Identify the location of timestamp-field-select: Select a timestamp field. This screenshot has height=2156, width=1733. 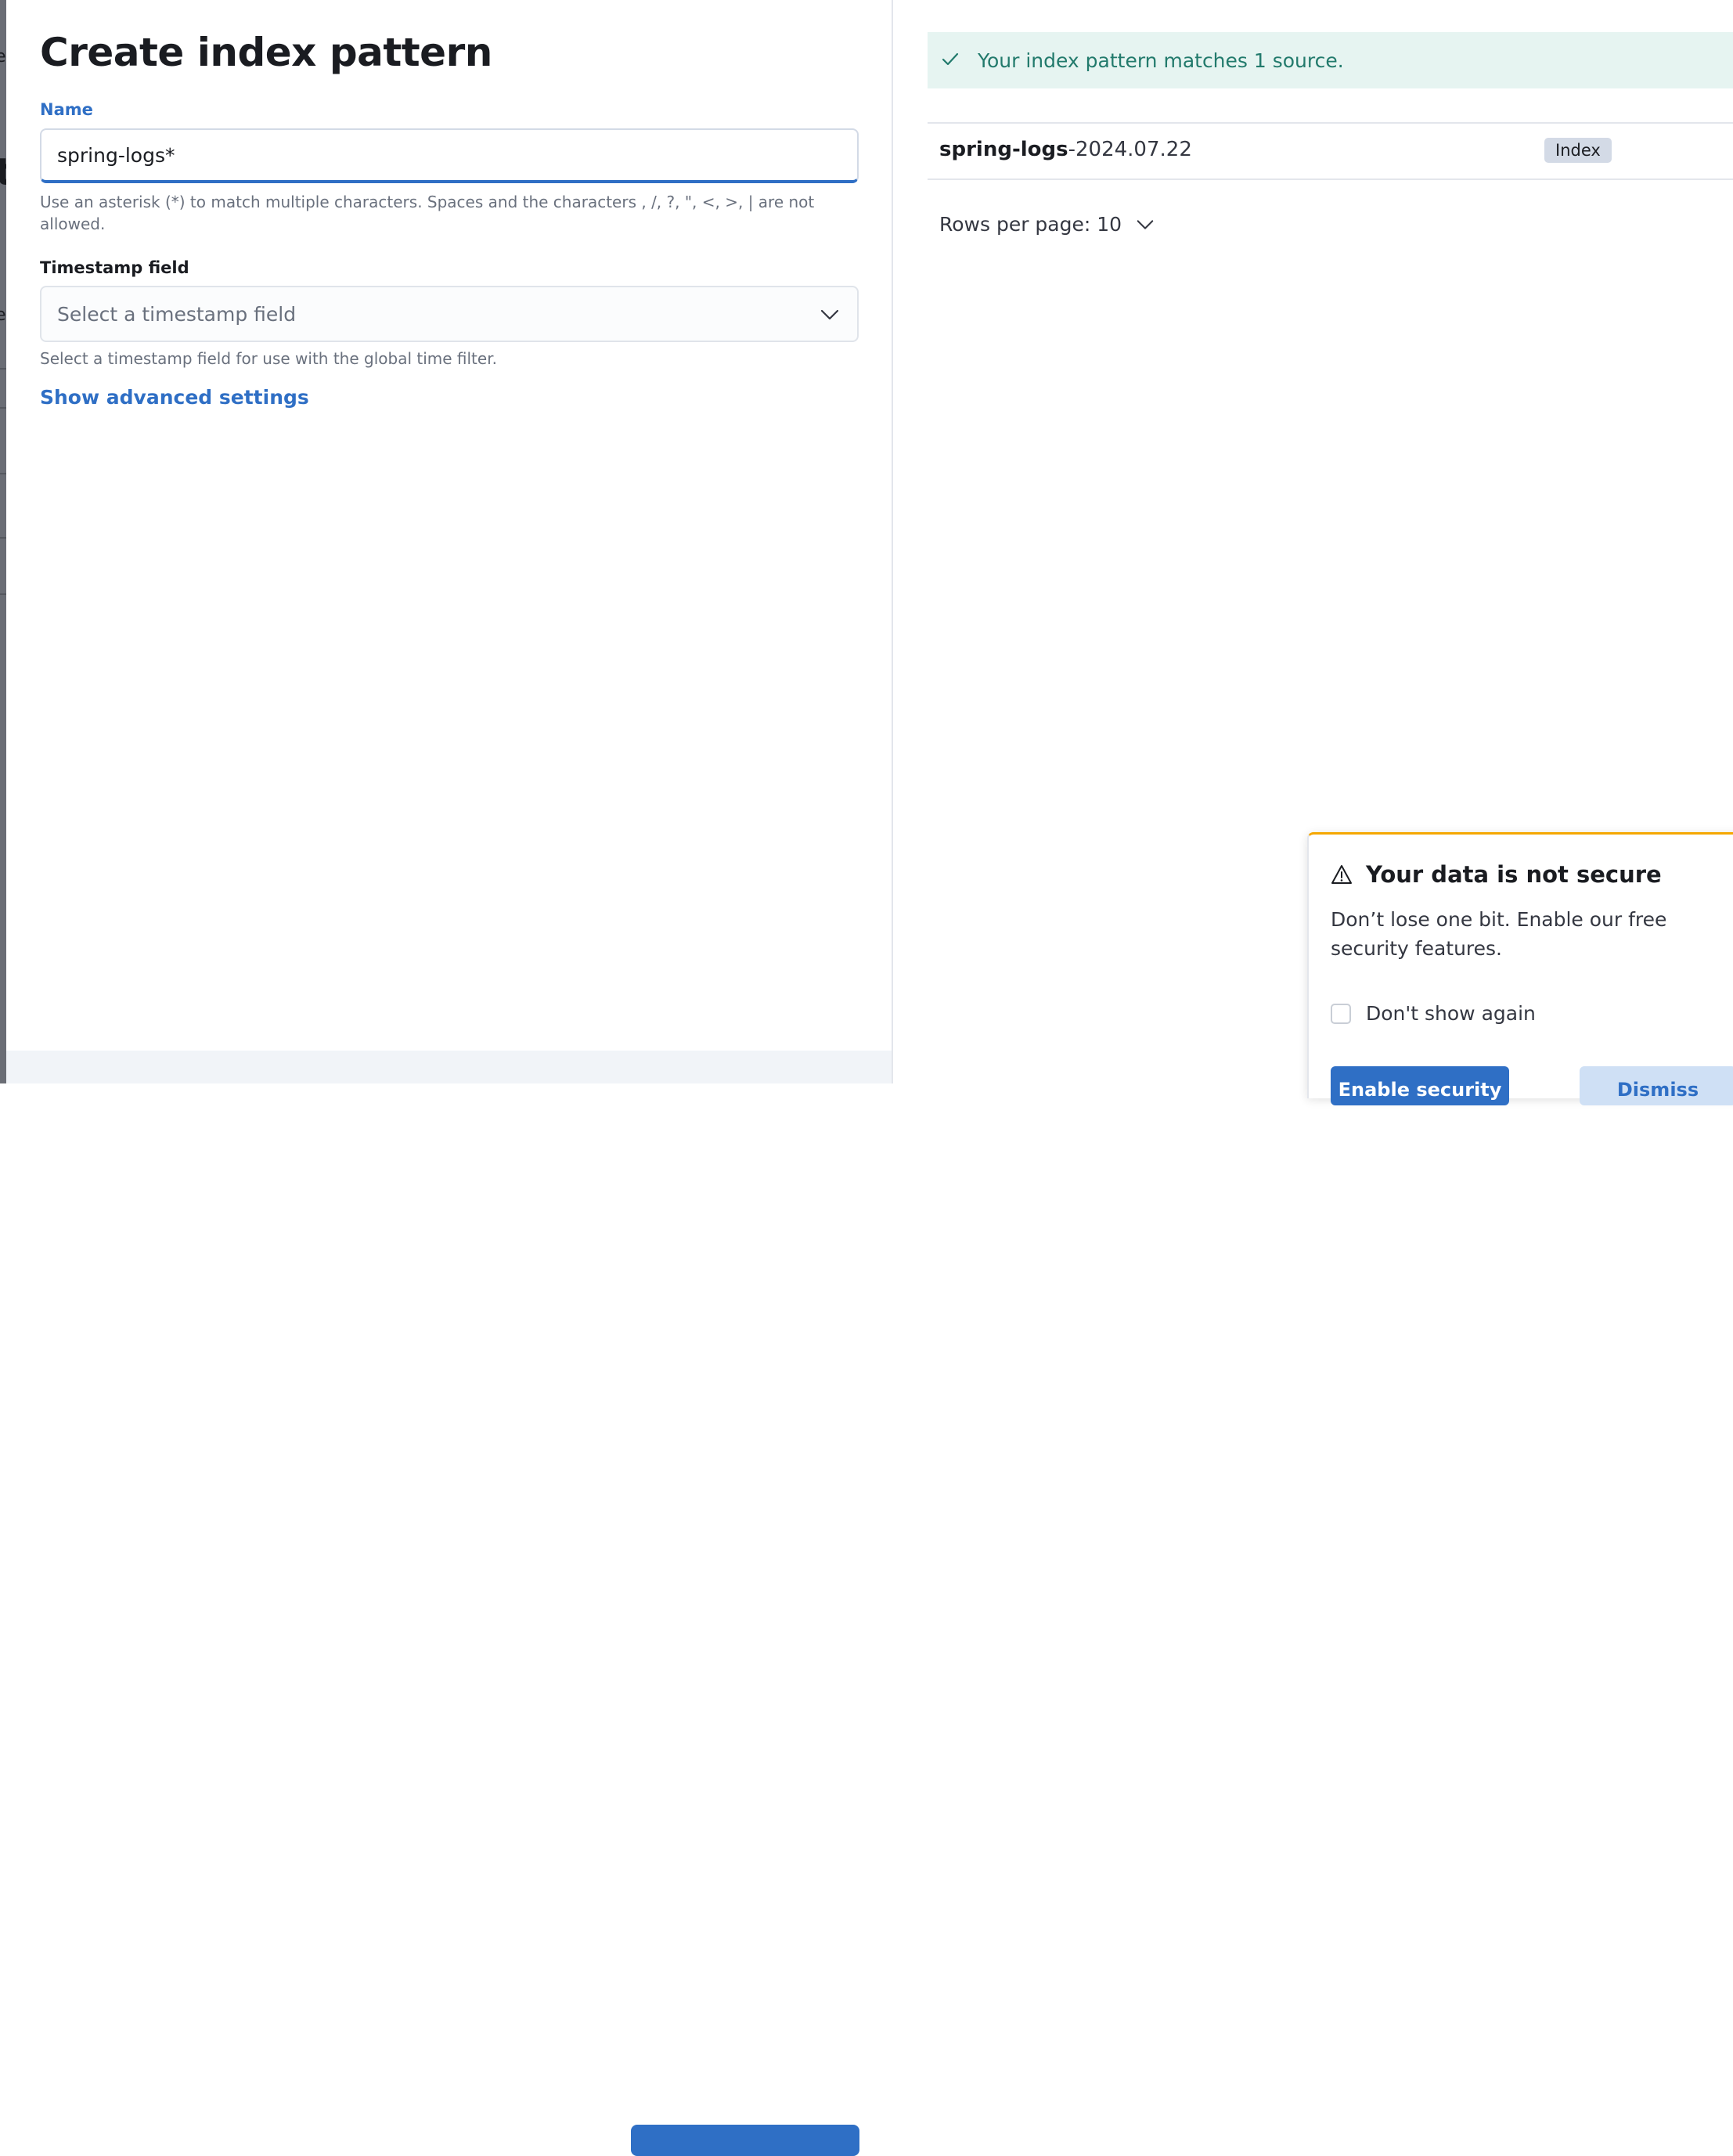
(449, 314).